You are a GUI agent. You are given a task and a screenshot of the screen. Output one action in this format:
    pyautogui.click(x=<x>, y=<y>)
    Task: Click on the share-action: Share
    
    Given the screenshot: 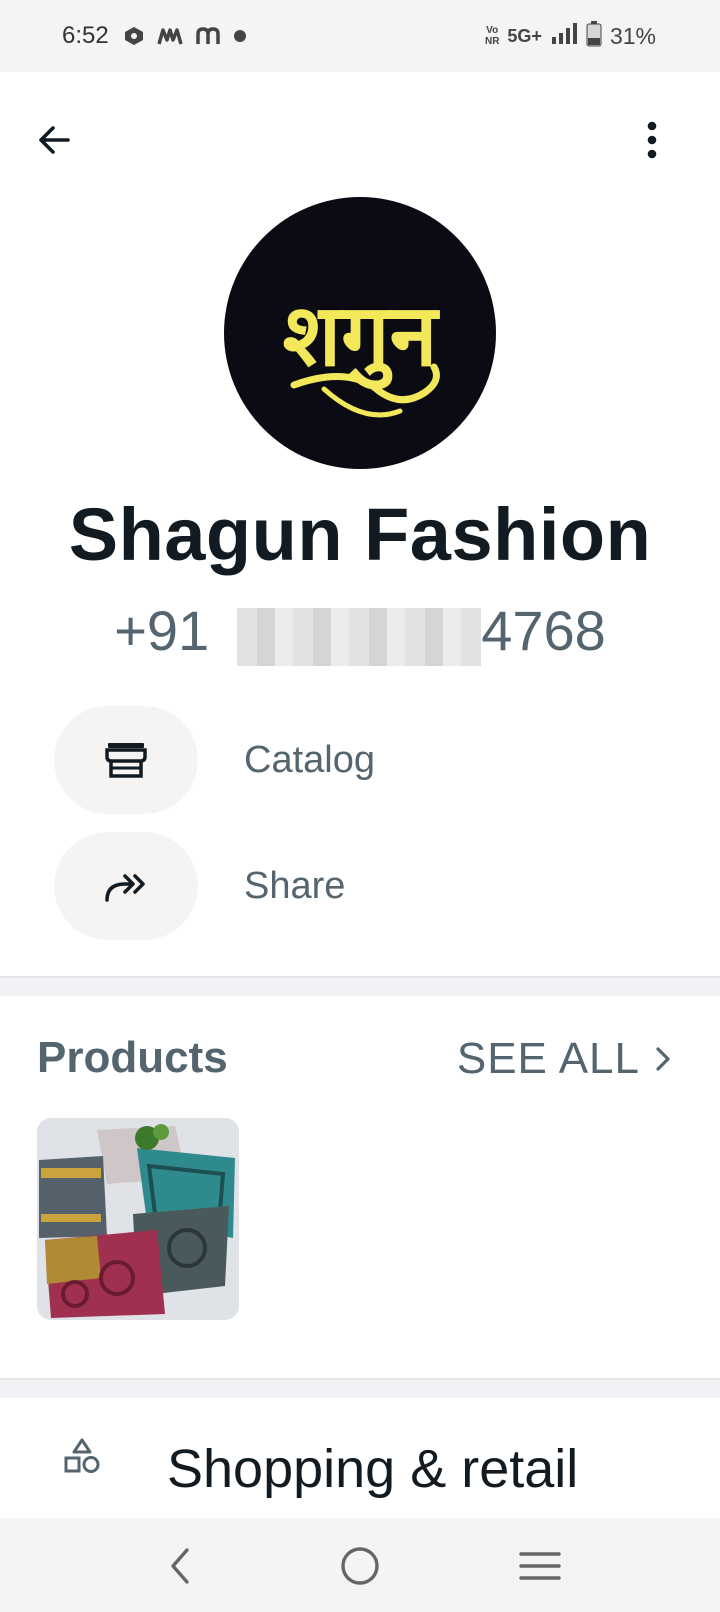 What is the action you would take?
    pyautogui.click(x=364, y=886)
    